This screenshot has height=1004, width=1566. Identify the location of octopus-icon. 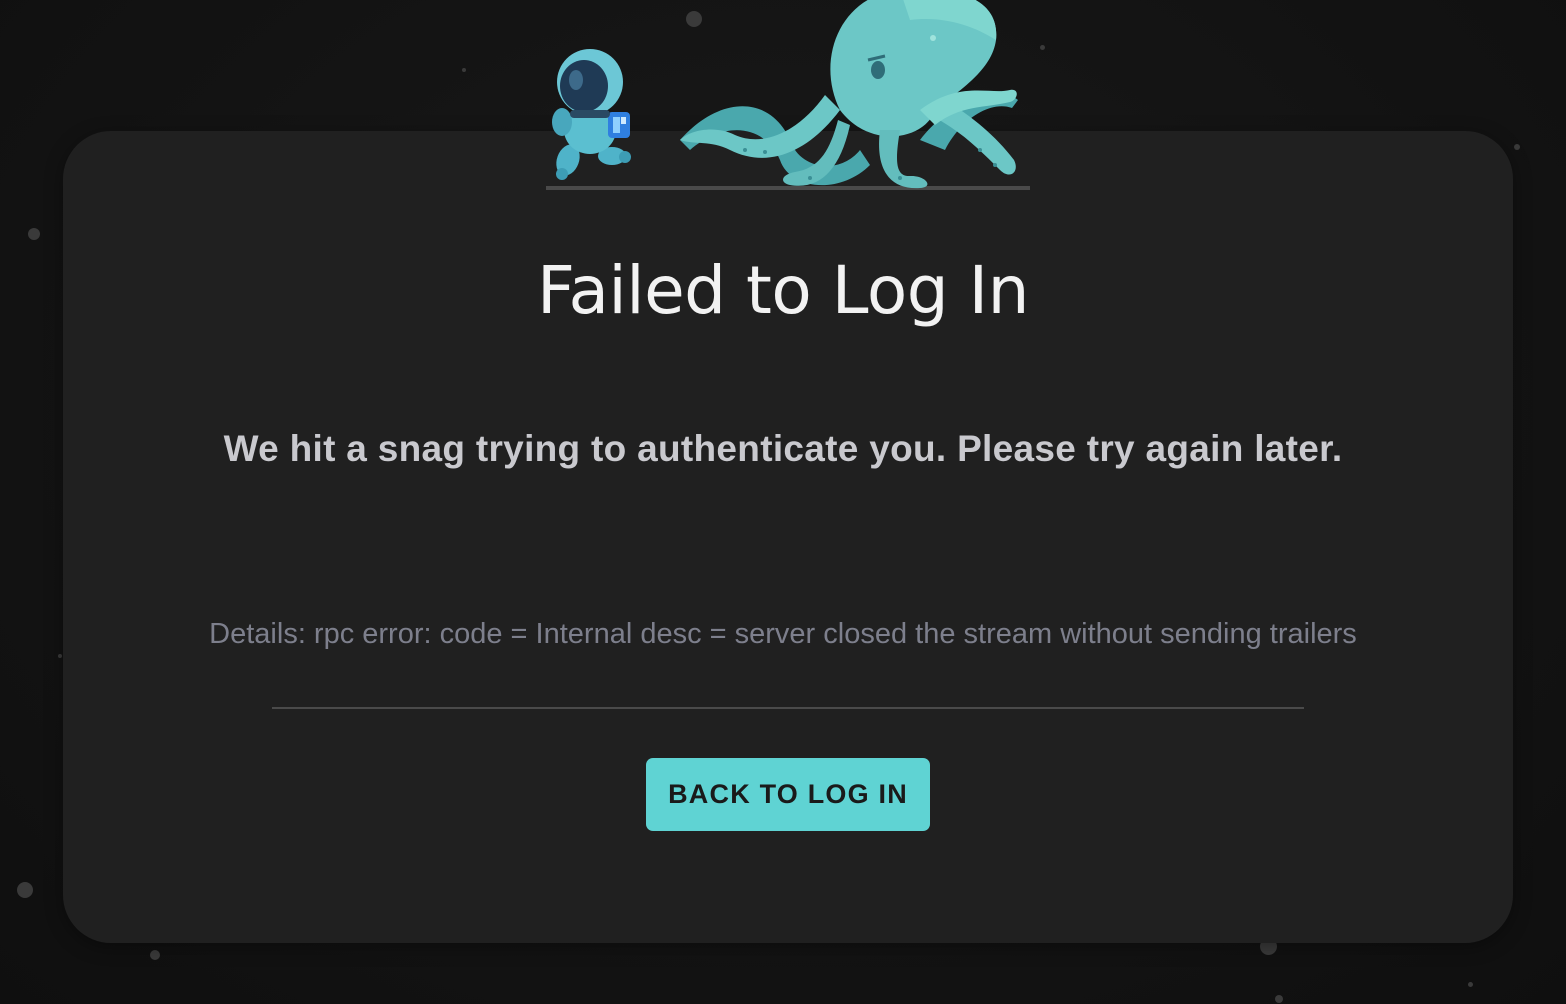
(849, 94).